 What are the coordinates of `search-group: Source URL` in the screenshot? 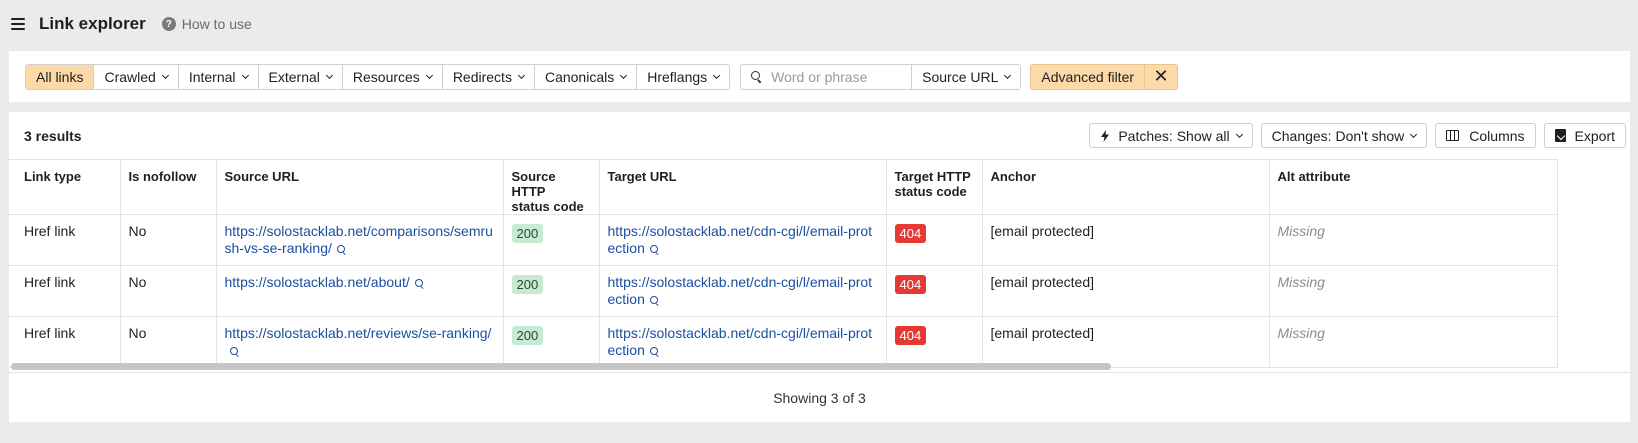 It's located at (881, 76).